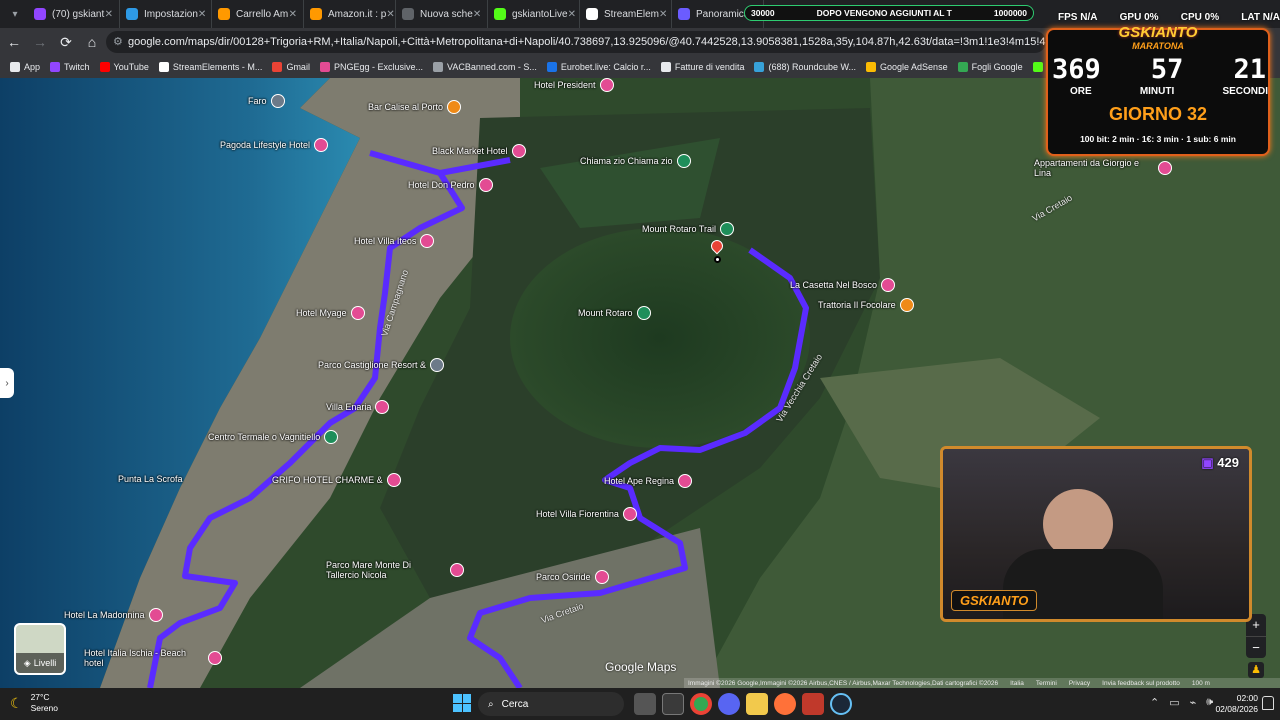  I want to click on map-poi: Bar Calise al Porto, so click(416, 107).